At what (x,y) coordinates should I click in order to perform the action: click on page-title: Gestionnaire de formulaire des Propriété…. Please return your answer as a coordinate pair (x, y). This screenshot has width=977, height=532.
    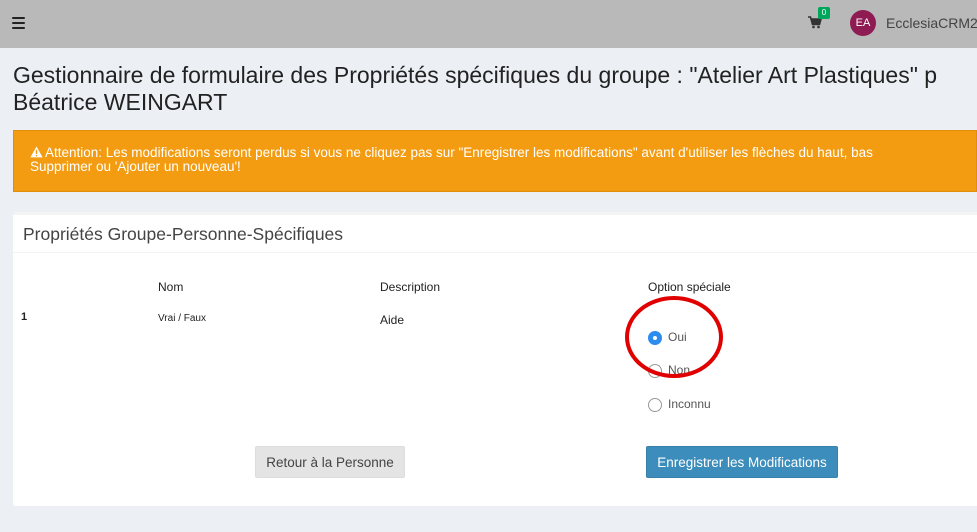
    Looking at the image, I should click on (495, 89).